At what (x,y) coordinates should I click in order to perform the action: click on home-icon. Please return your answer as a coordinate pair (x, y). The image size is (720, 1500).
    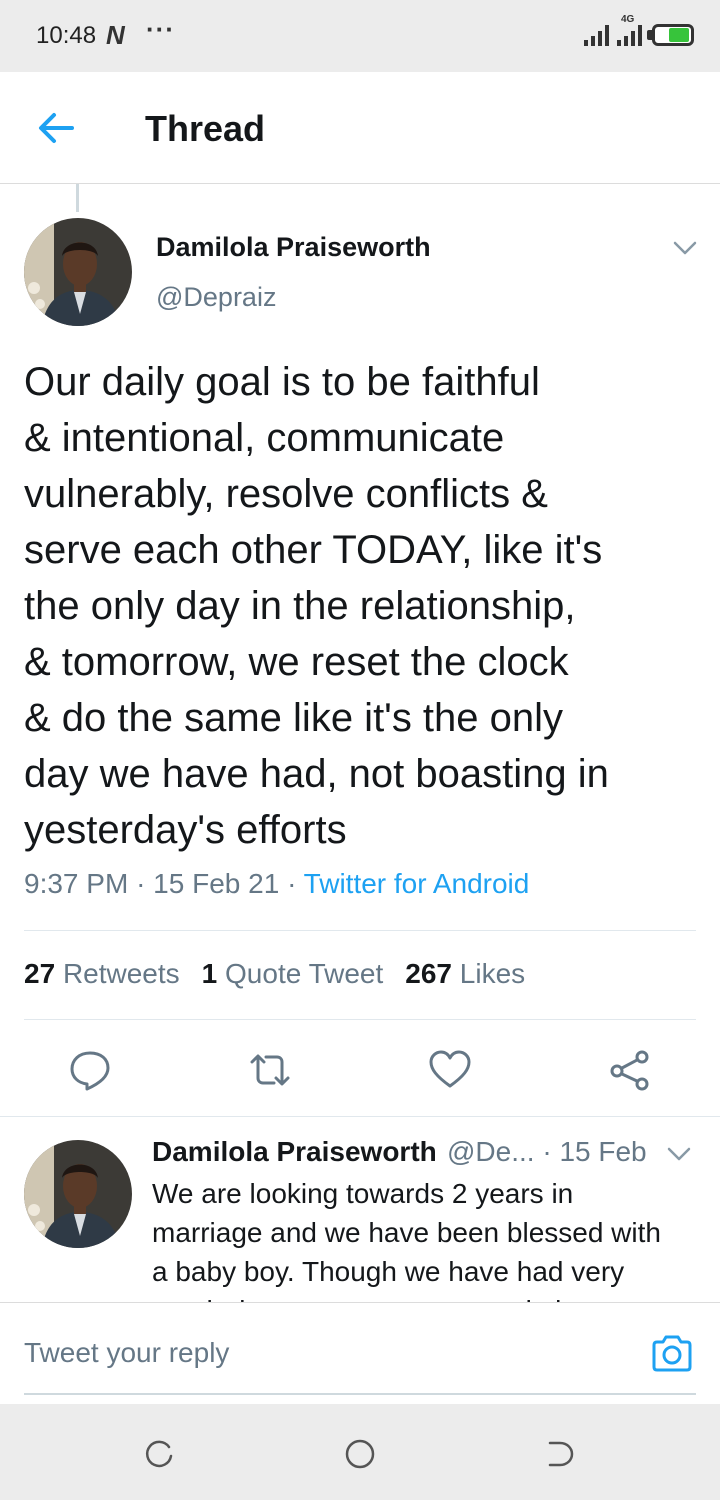
    Looking at the image, I should click on (360, 1454).